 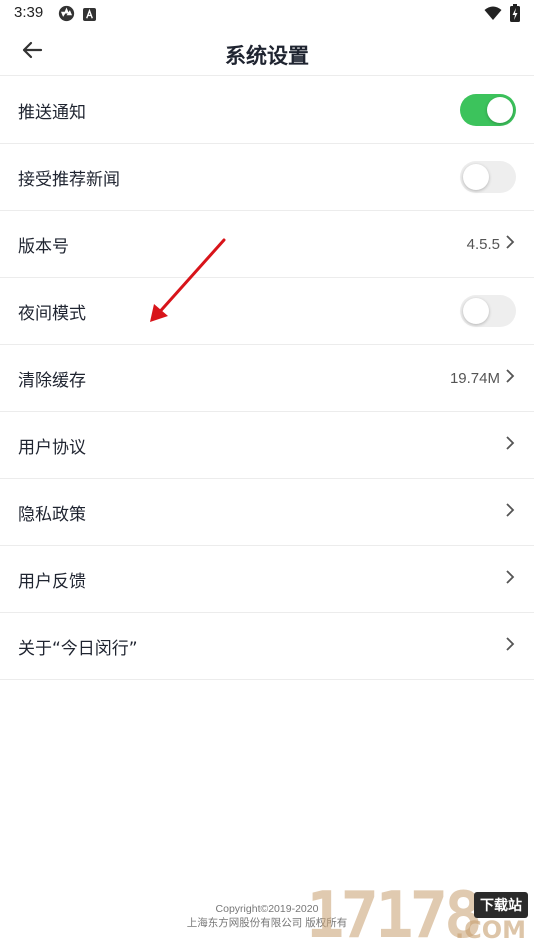 I want to click on battery-charging-icon, so click(x=515, y=15).